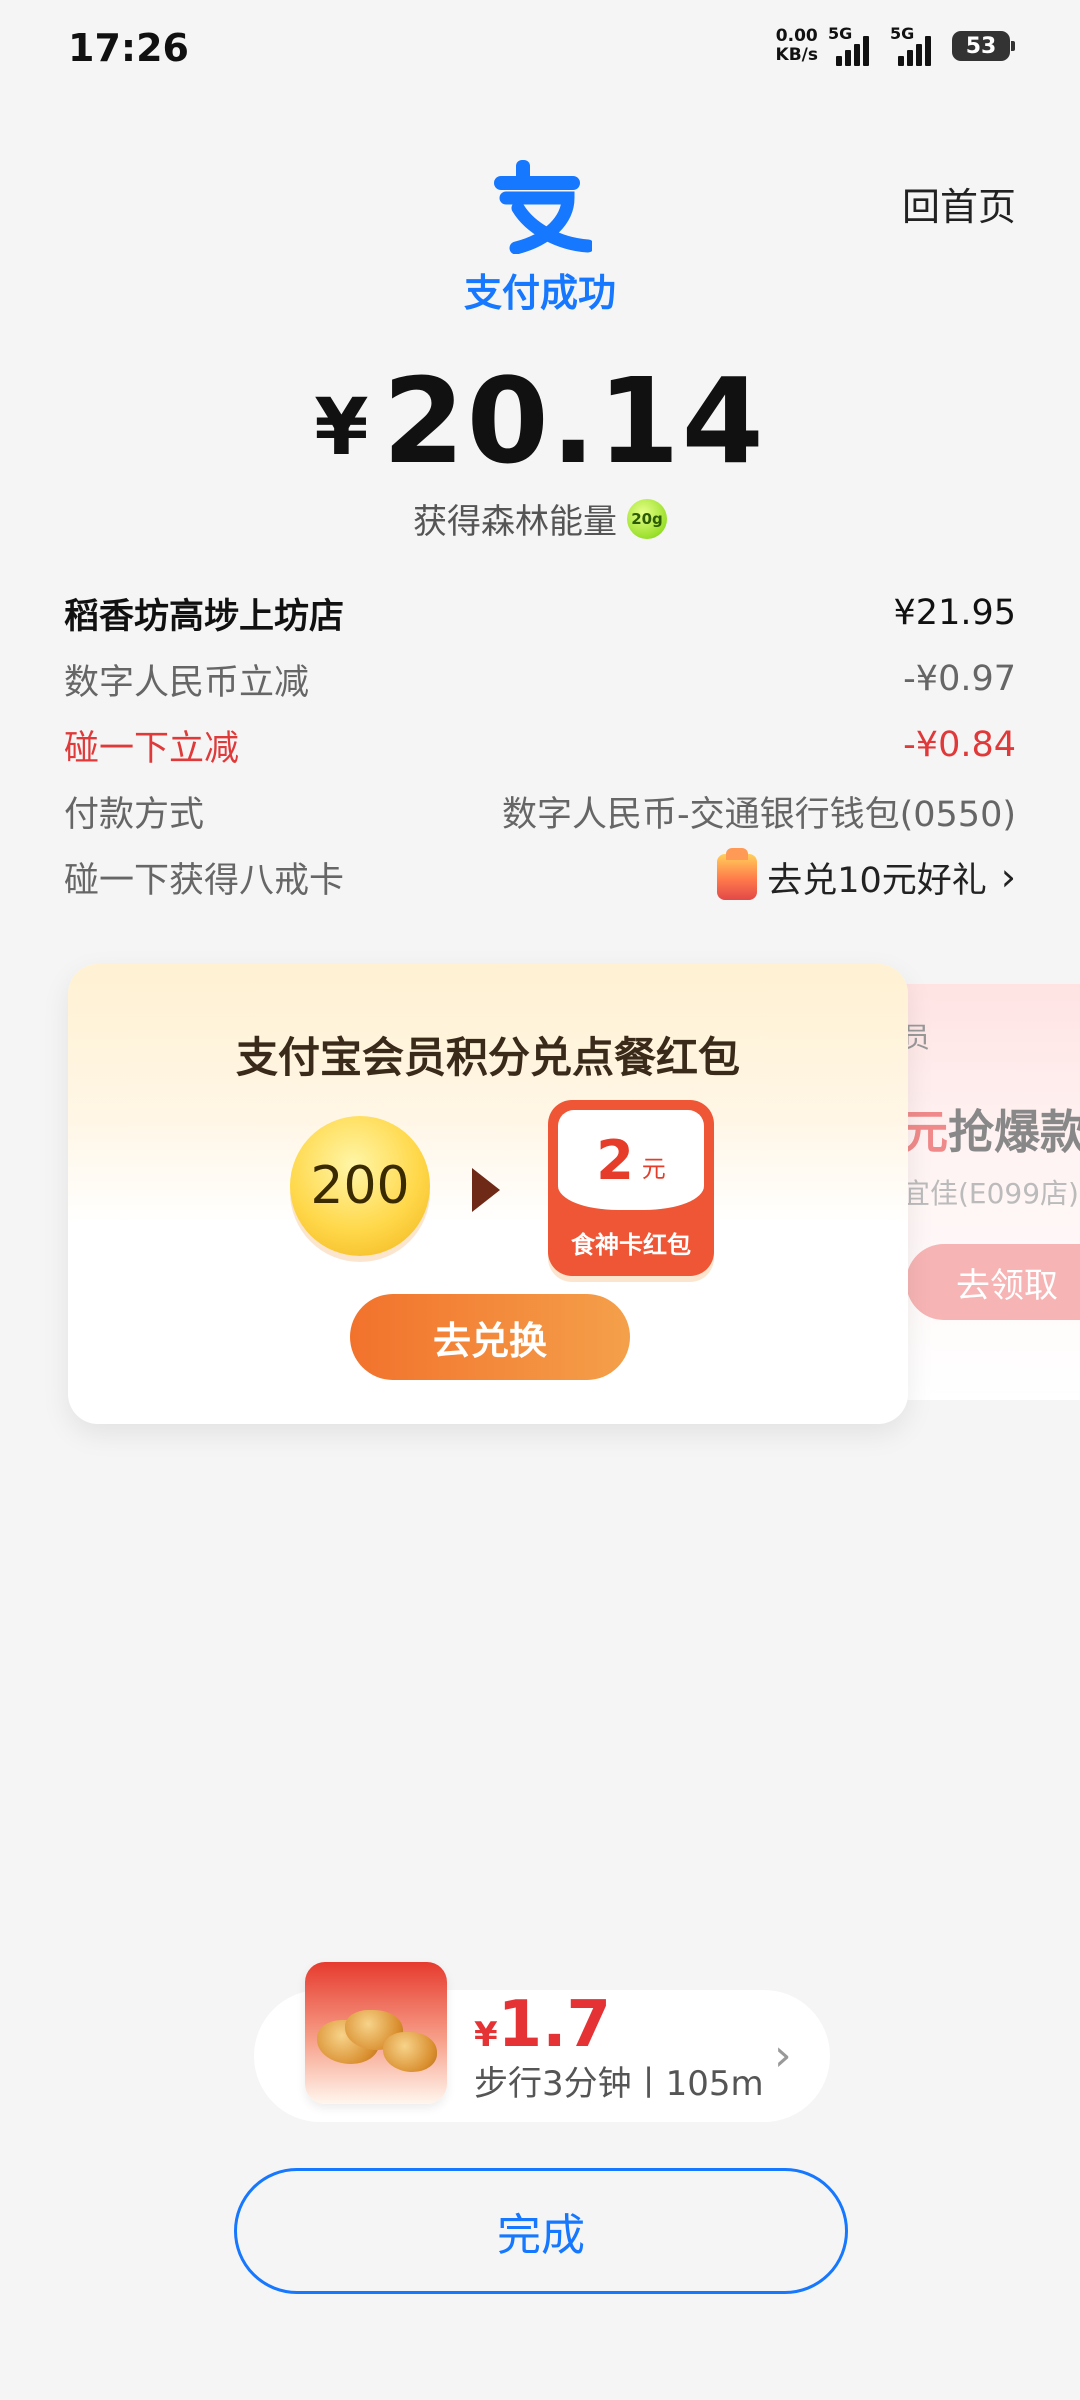 The image size is (1080, 2400). What do you see at coordinates (490, 1337) in the screenshot?
I see `exchange-button: 去兑换` at bounding box center [490, 1337].